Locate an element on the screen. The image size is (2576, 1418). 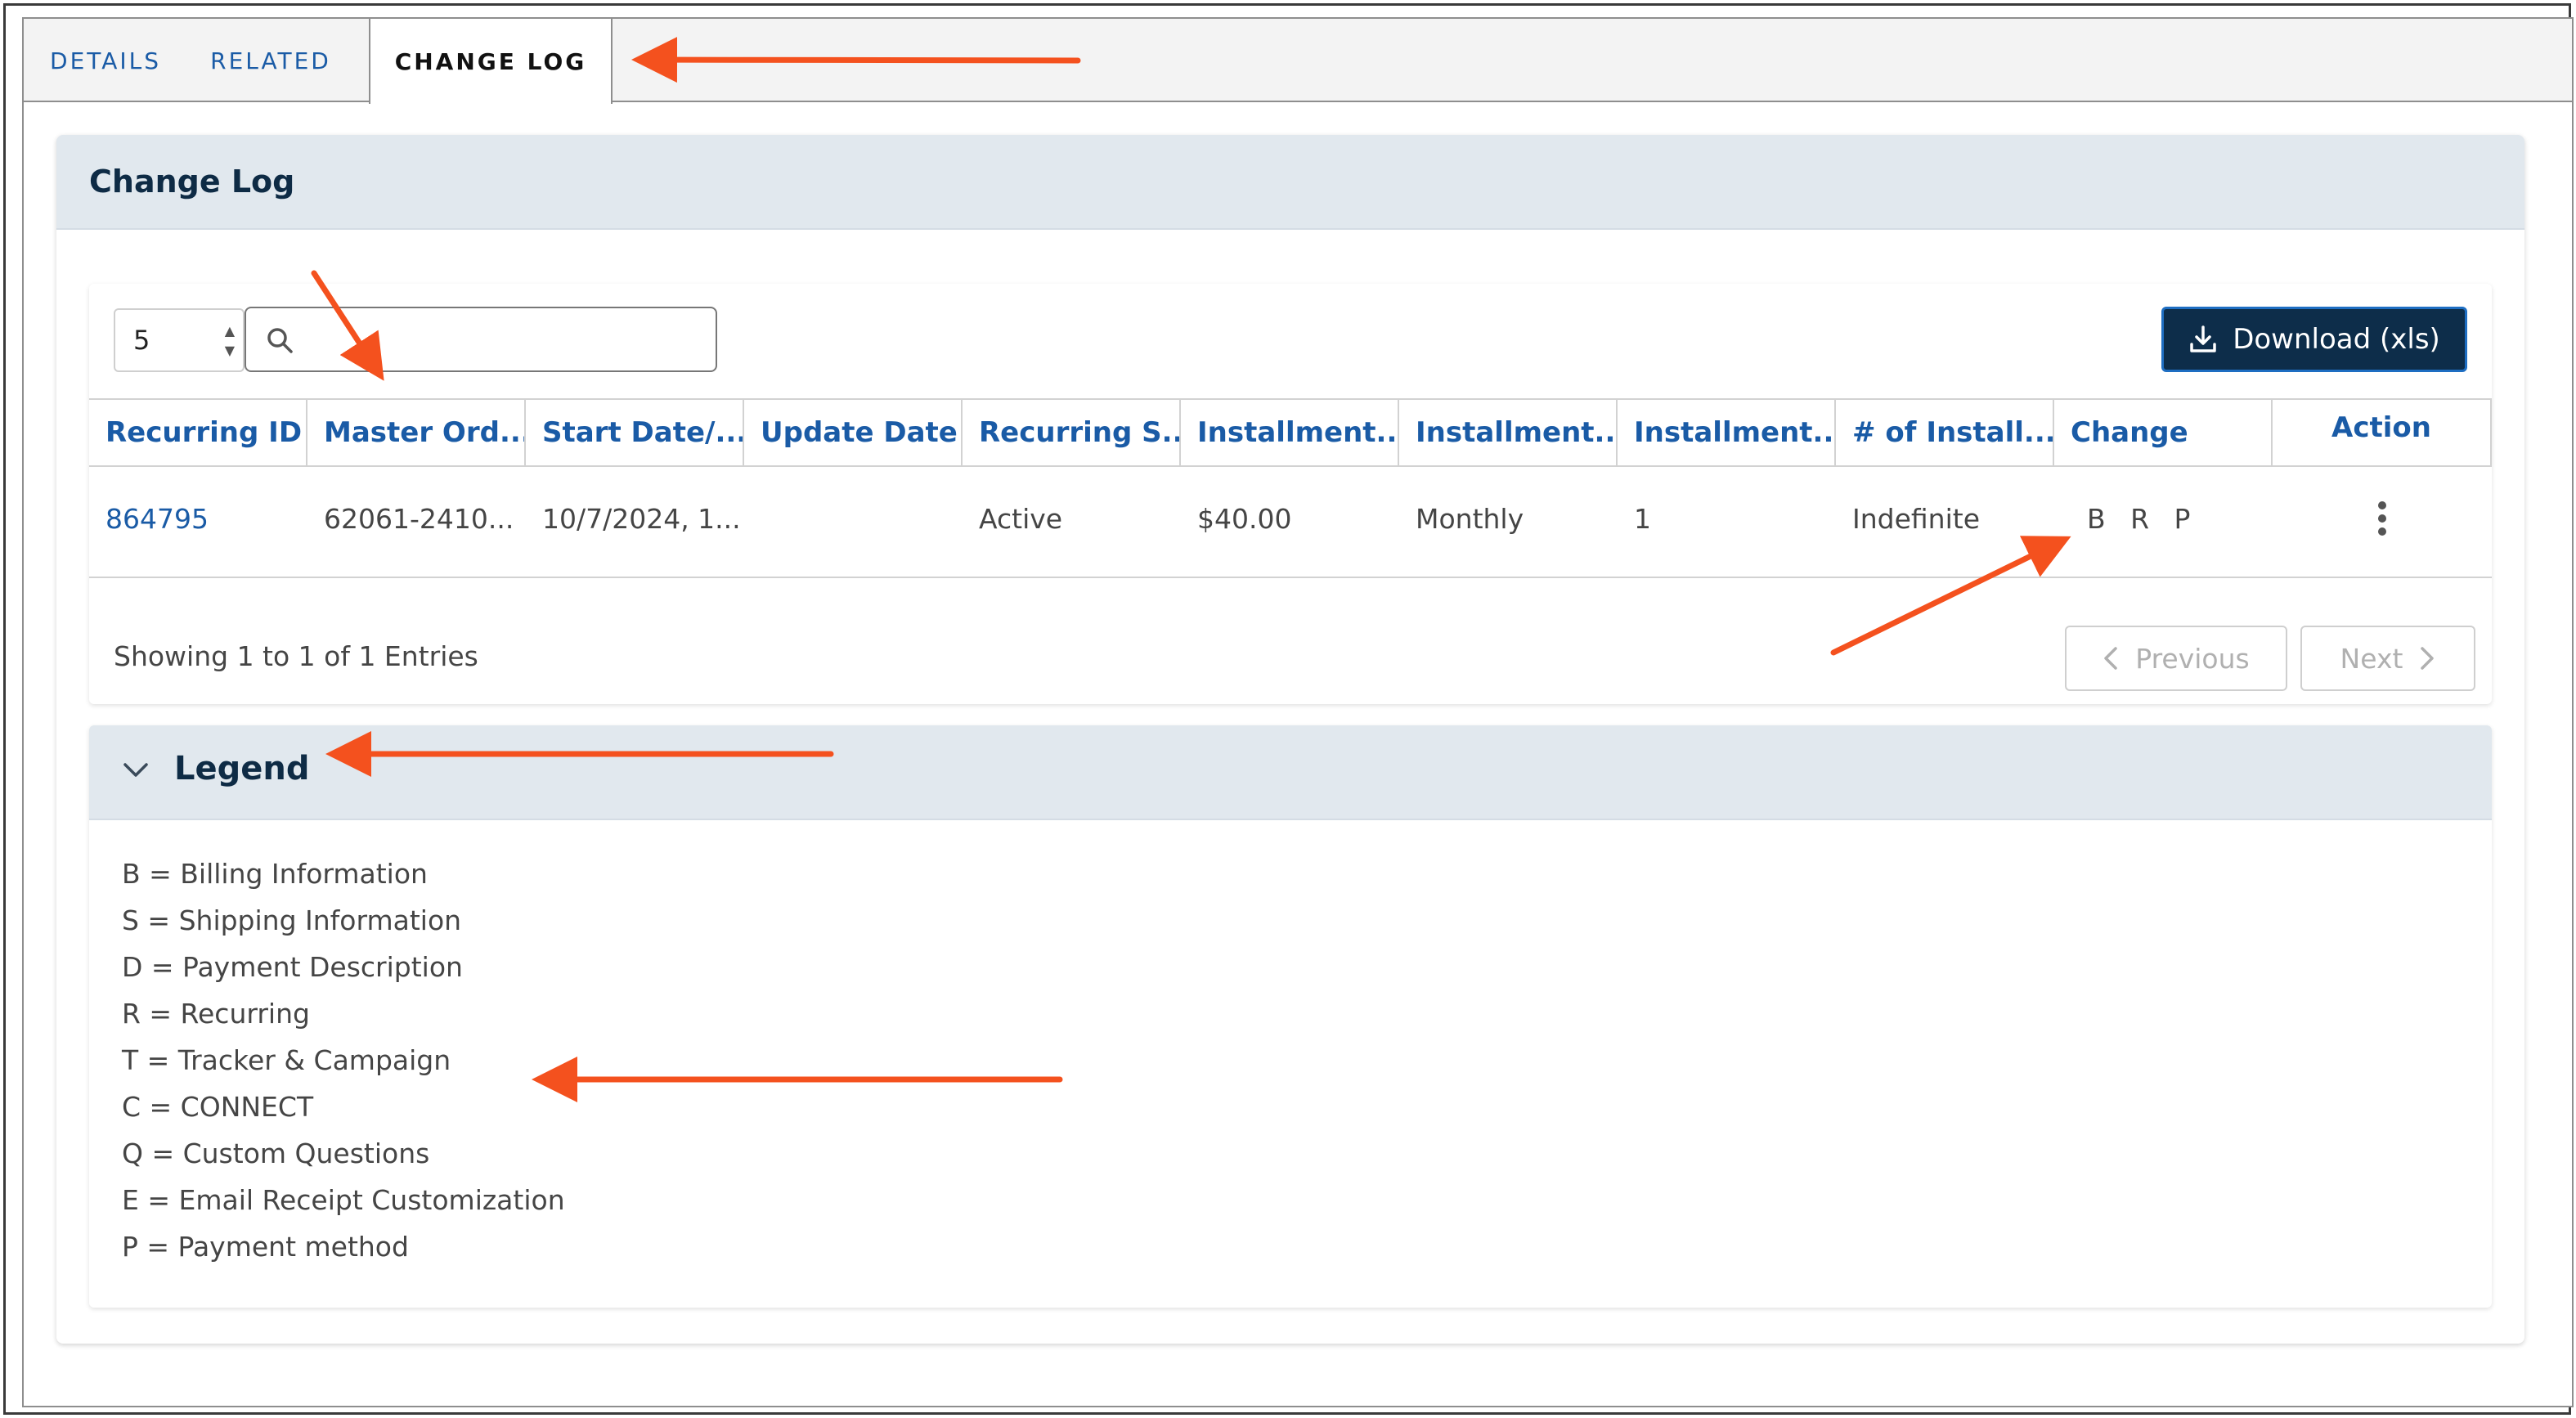
legend-item: P = Payment method is located at coordinates (265, 1247).